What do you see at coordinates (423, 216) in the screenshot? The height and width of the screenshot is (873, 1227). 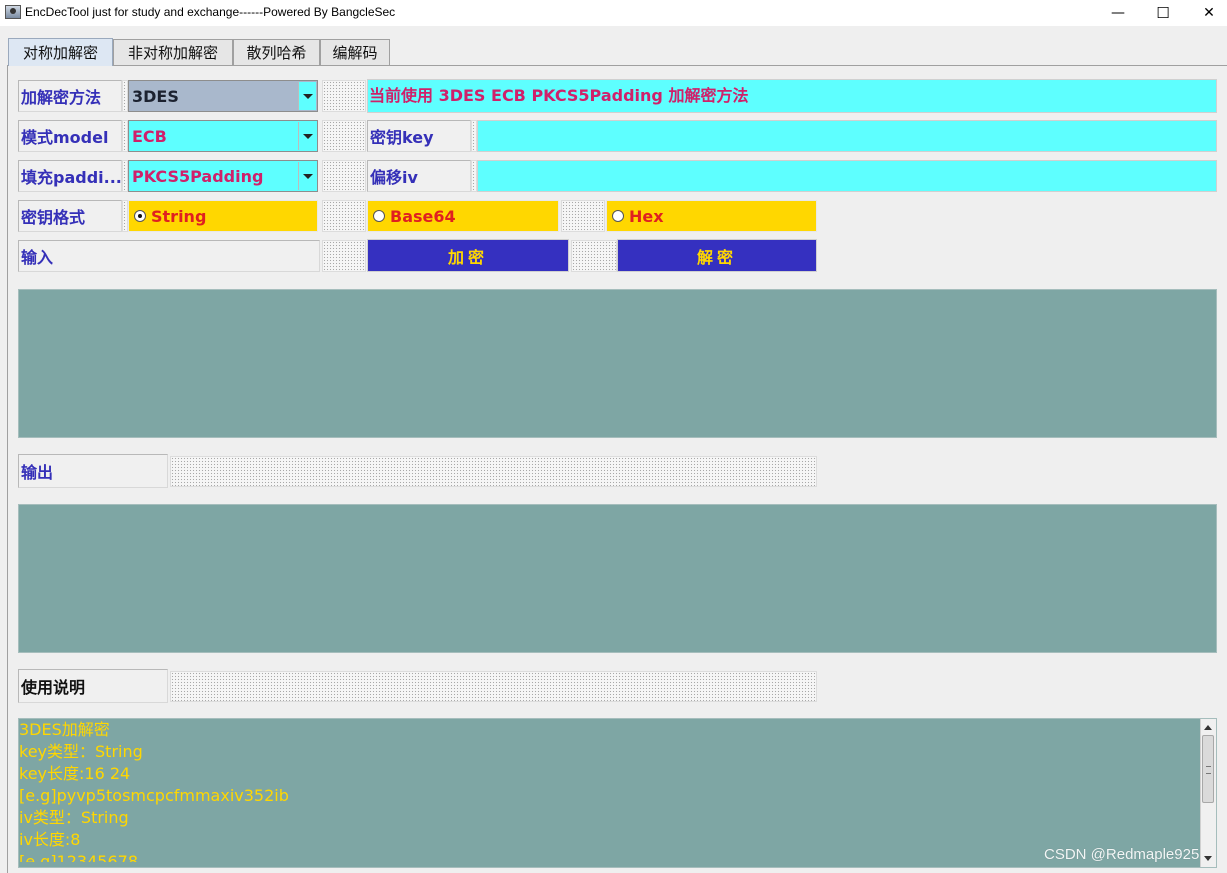 I see `radio-base64-label: Base64` at bounding box center [423, 216].